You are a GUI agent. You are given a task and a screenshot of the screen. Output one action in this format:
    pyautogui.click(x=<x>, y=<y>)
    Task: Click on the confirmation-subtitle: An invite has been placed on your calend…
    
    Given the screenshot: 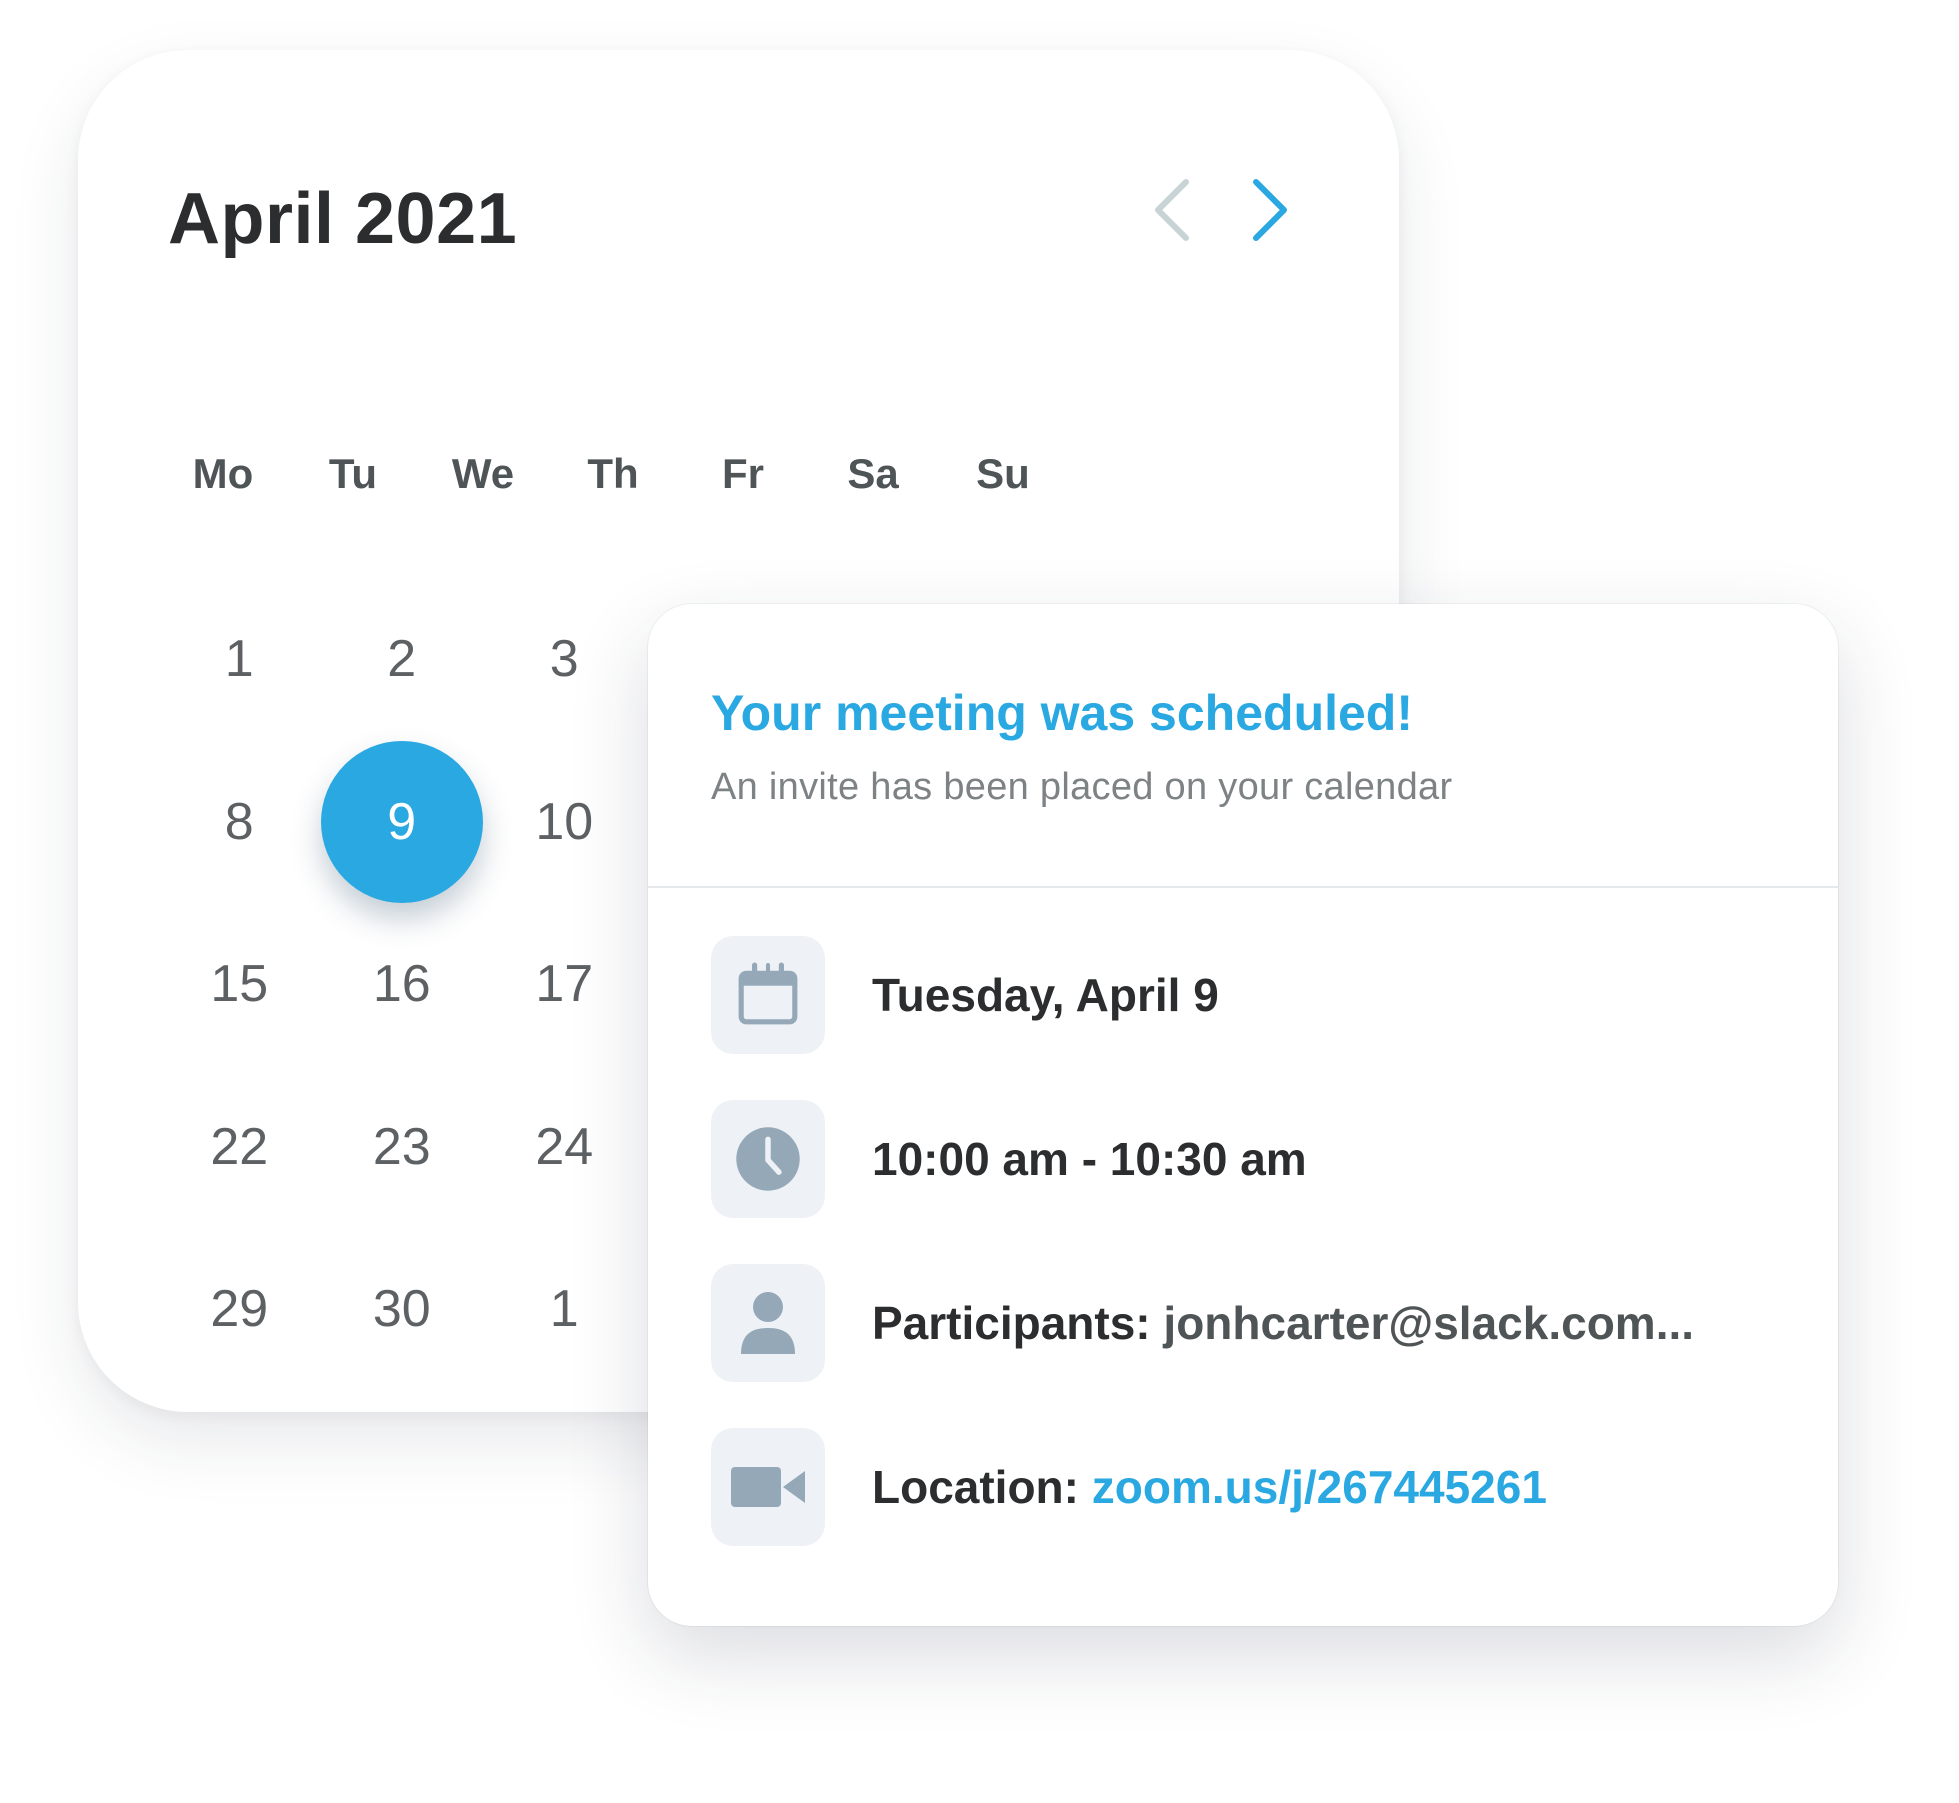 What is the action you would take?
    pyautogui.click(x=1082, y=787)
    